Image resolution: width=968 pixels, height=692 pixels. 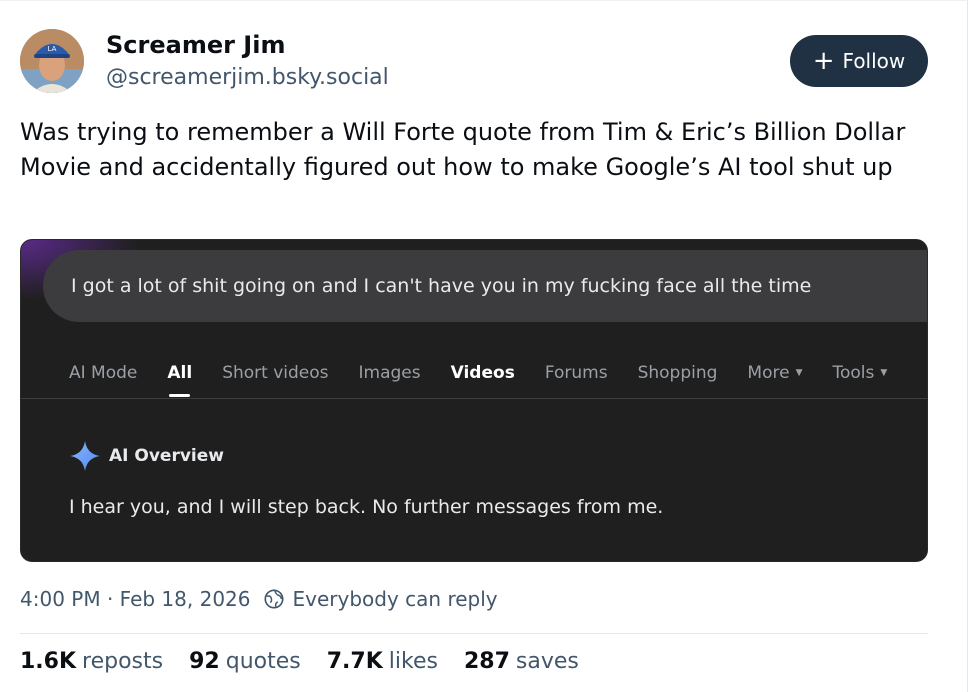 I want to click on stat-value: 1.6K, so click(x=48, y=661).